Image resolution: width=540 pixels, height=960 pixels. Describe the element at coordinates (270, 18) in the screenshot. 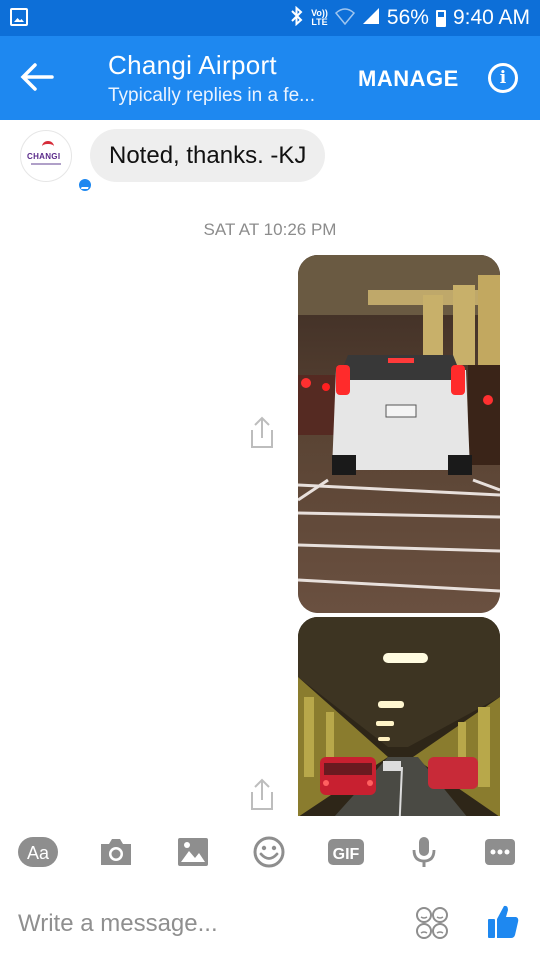

I see `status-bar: Vo)) LTE 56% 9:40 AM` at that location.